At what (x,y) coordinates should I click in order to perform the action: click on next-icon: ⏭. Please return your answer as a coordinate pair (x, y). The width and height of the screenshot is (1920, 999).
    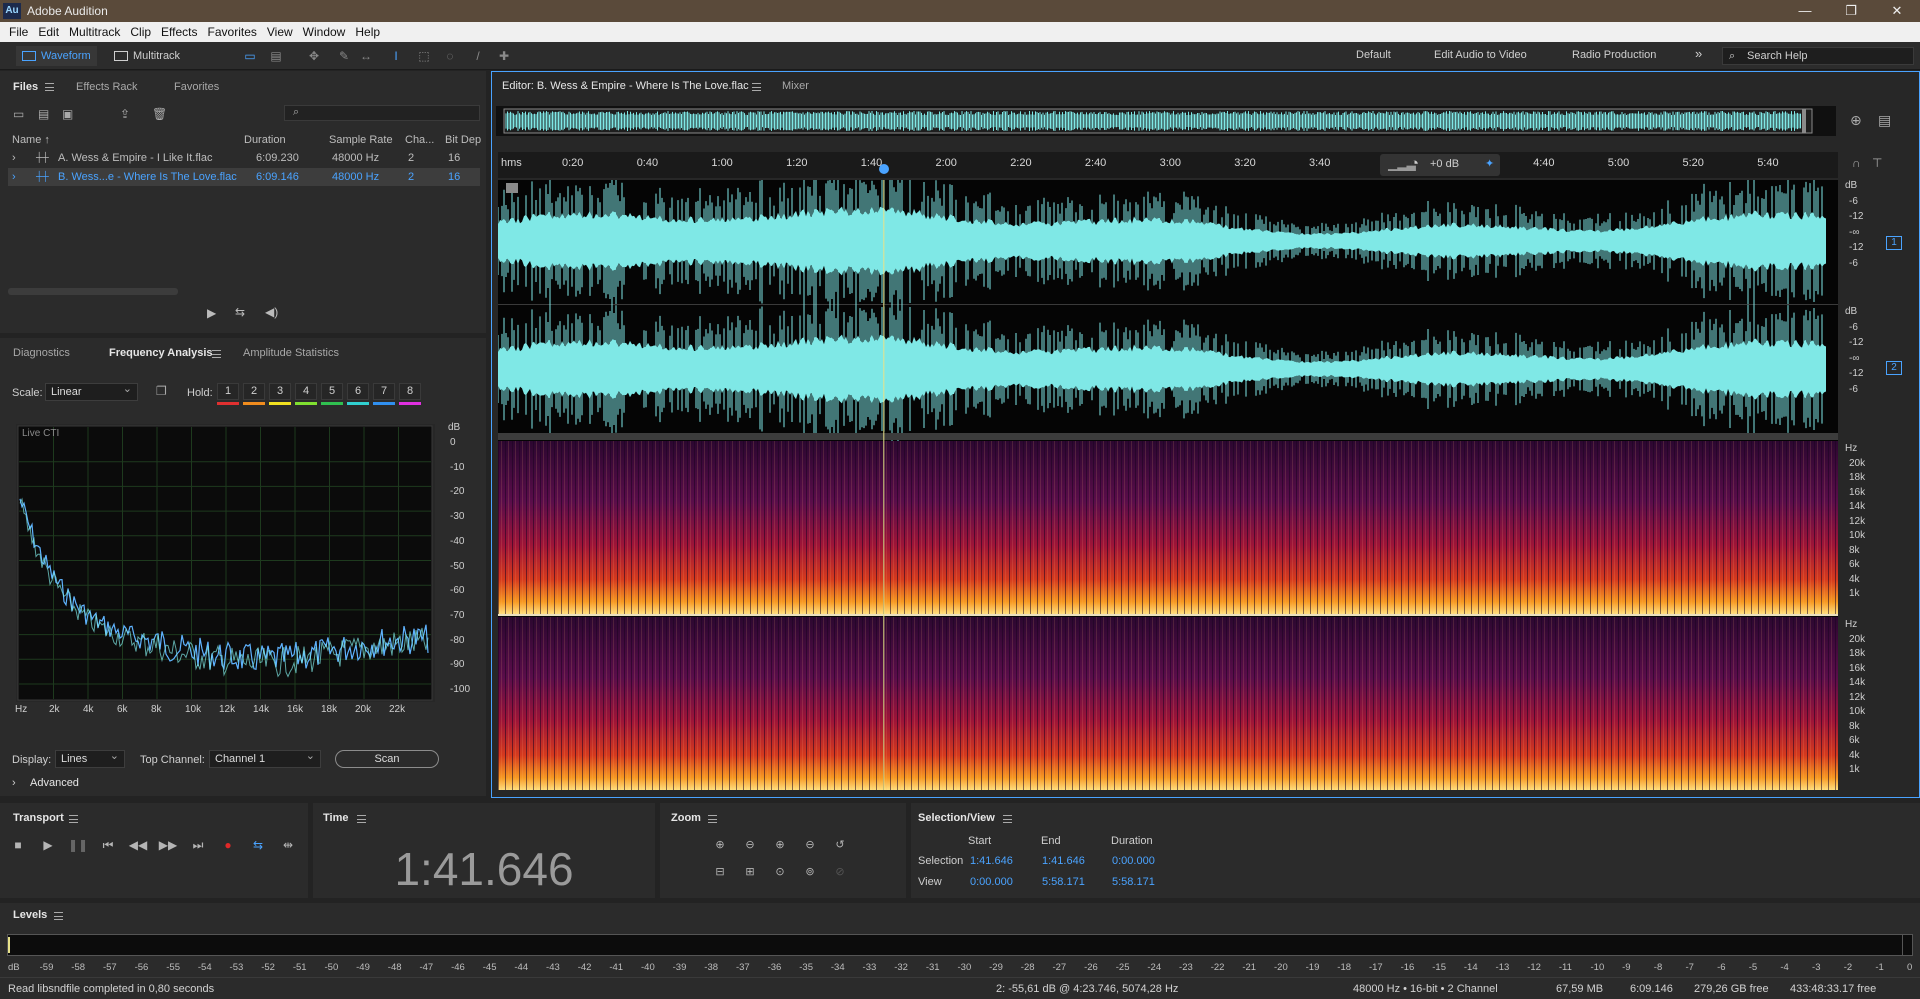
    Looking at the image, I should click on (198, 846).